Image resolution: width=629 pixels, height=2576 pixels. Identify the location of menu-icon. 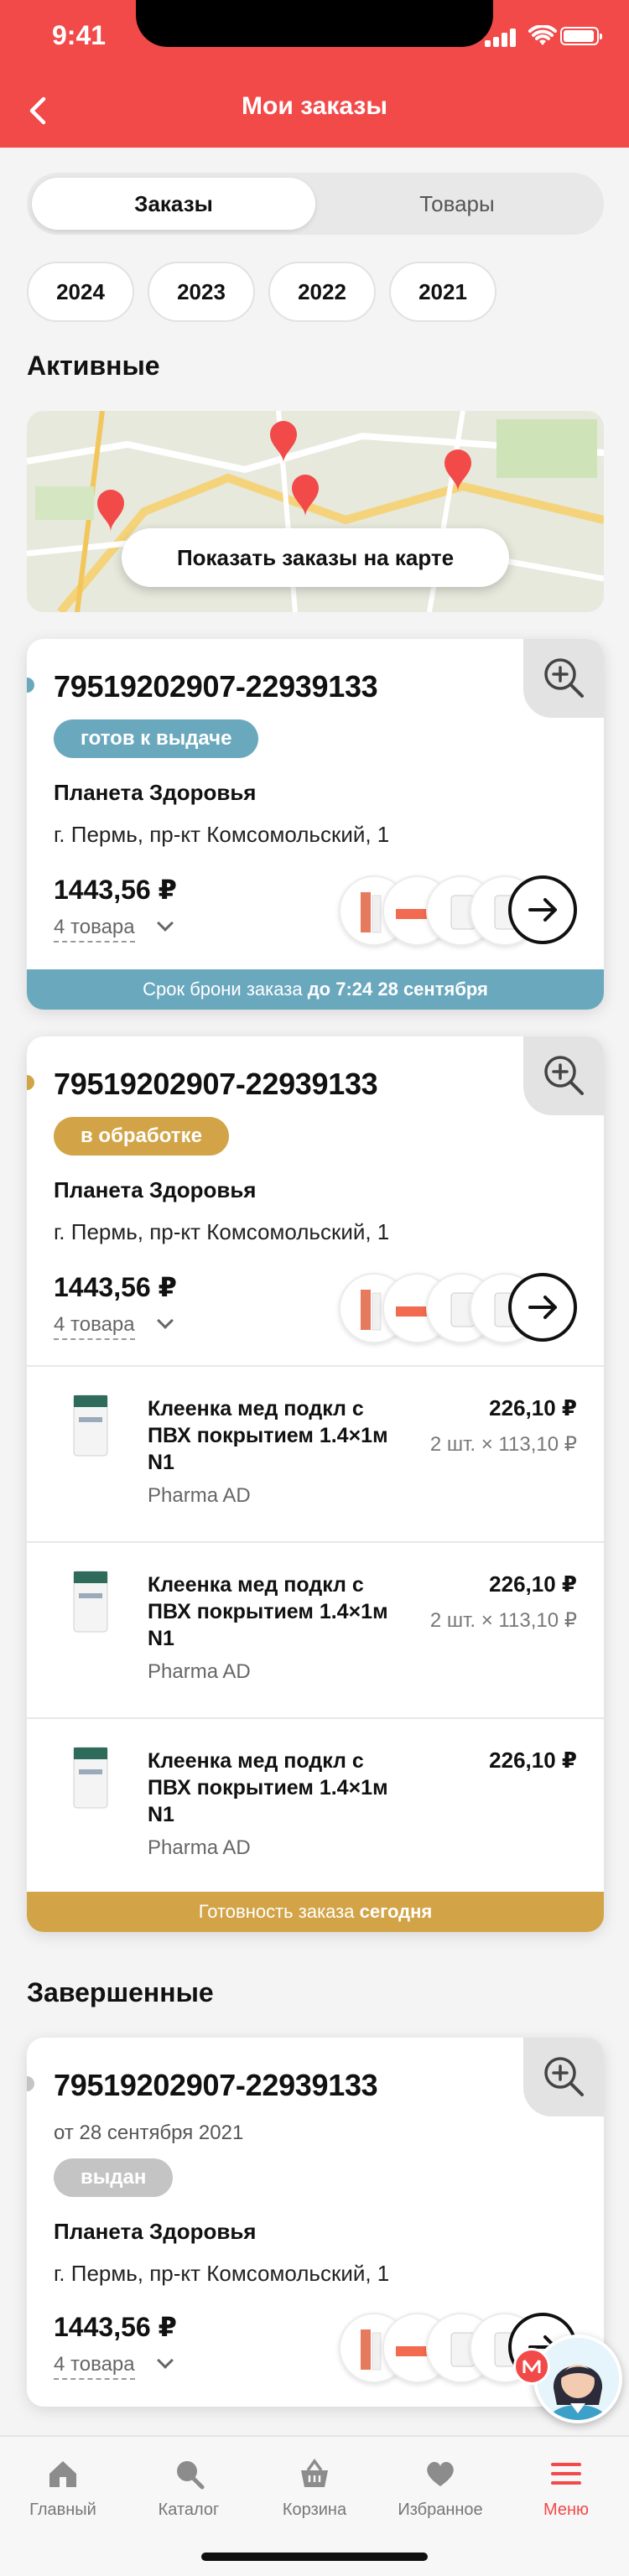
(566, 2474).